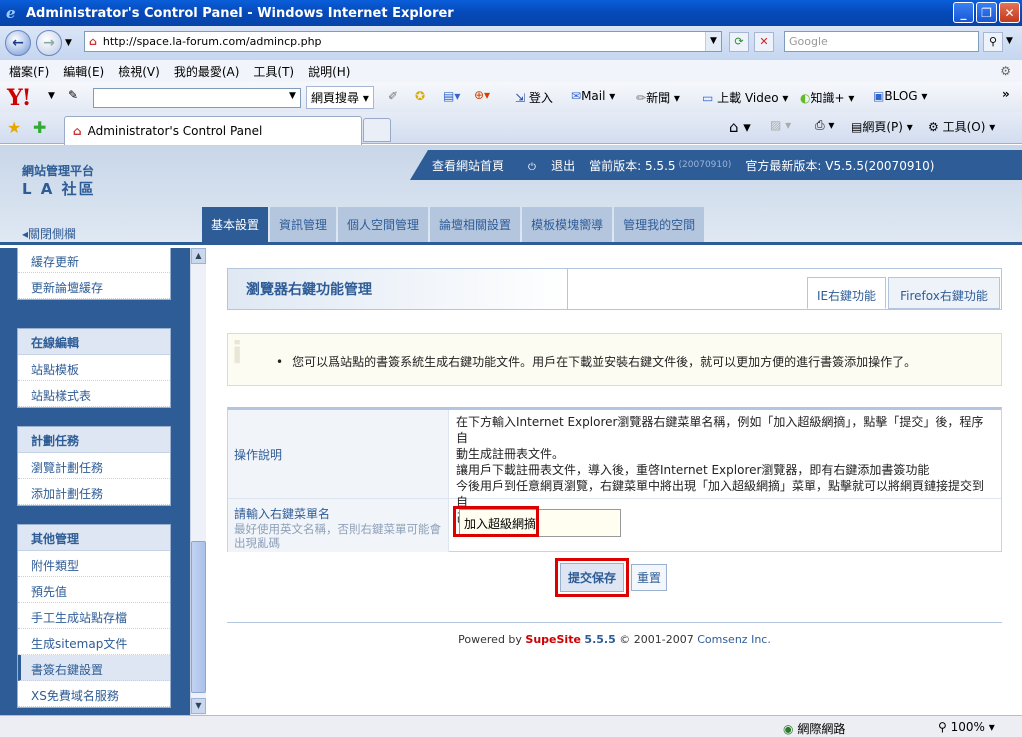 Image resolution: width=1022 pixels, height=737 pixels. What do you see at coordinates (1005, 71) in the screenshot?
I see `toolbar-settings-icon: ⚙` at bounding box center [1005, 71].